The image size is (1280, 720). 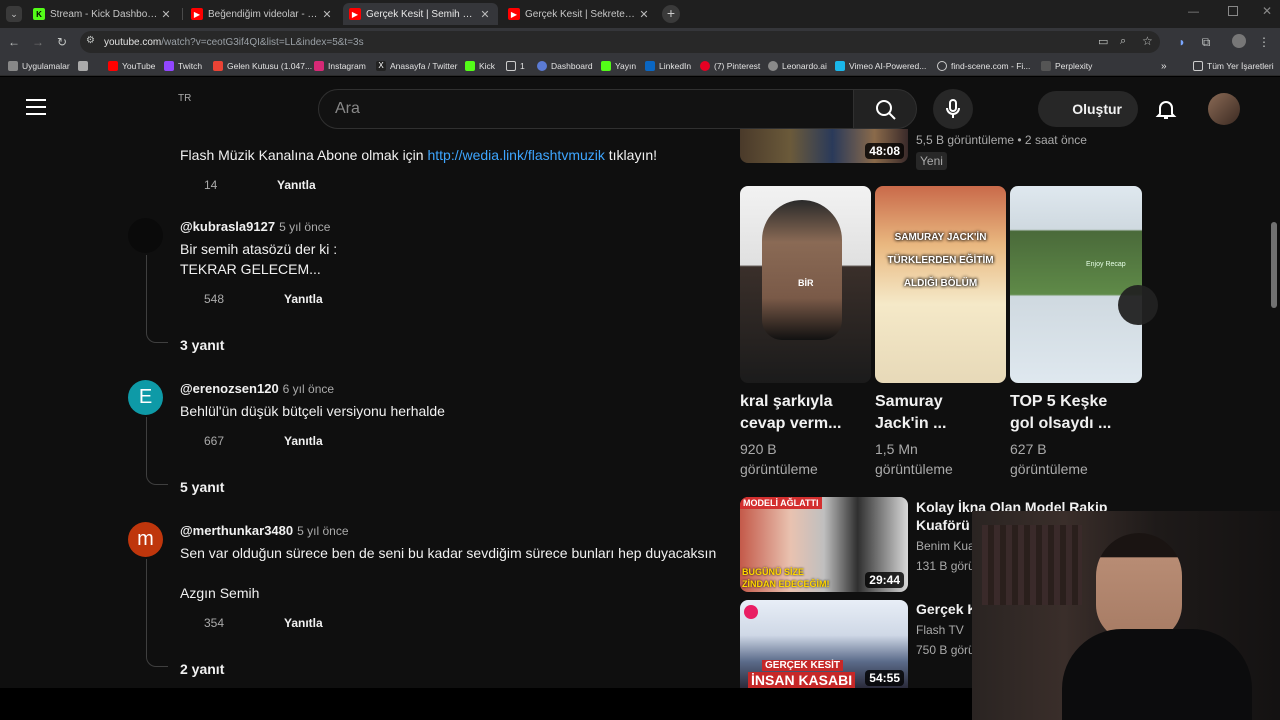 I want to click on bookmark-yayin: Yayın, so click(x=618, y=66).